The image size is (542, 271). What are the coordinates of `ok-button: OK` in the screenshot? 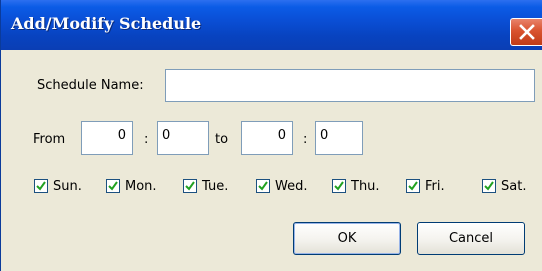 It's located at (347, 238).